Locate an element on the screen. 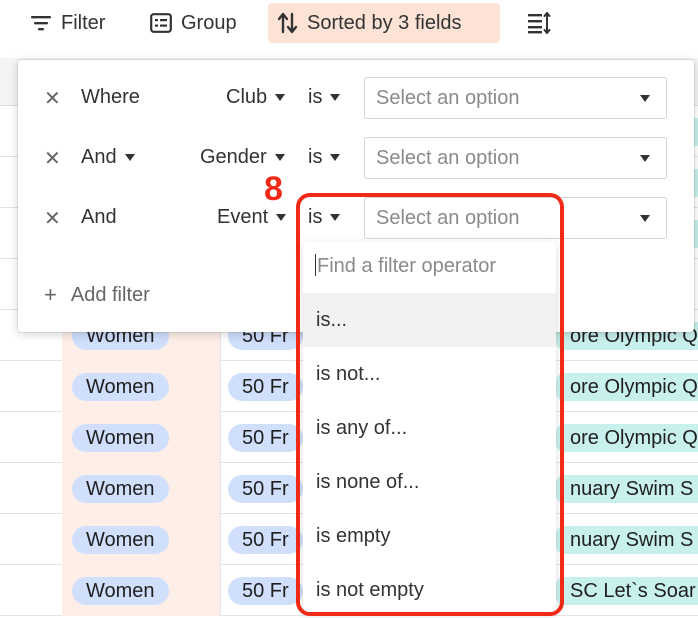 The width and height of the screenshot is (698, 618). field-select: Club is located at coordinates (256, 97).